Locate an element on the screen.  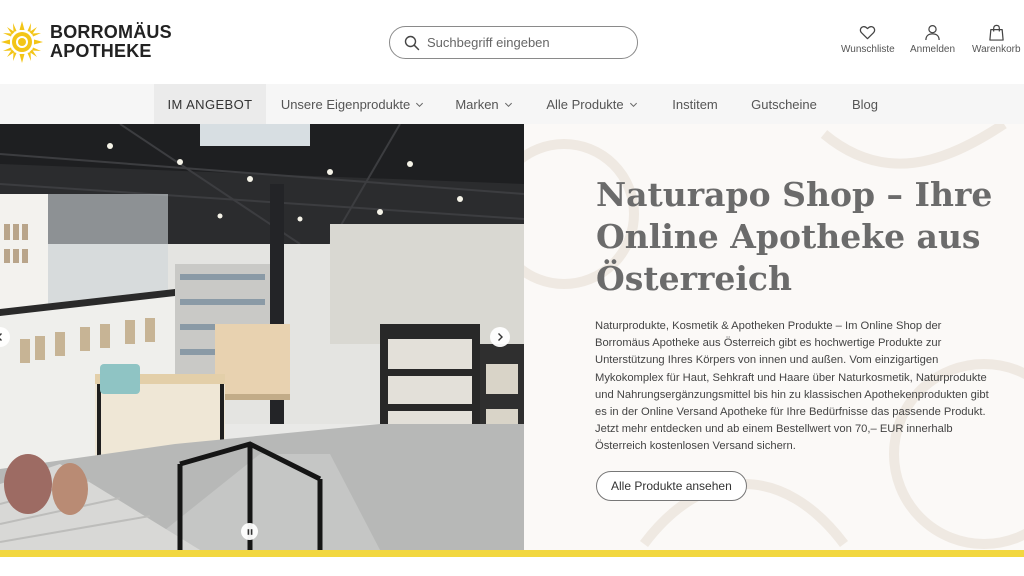
nav-label: IM ANGEBOT is located at coordinates (210, 104).